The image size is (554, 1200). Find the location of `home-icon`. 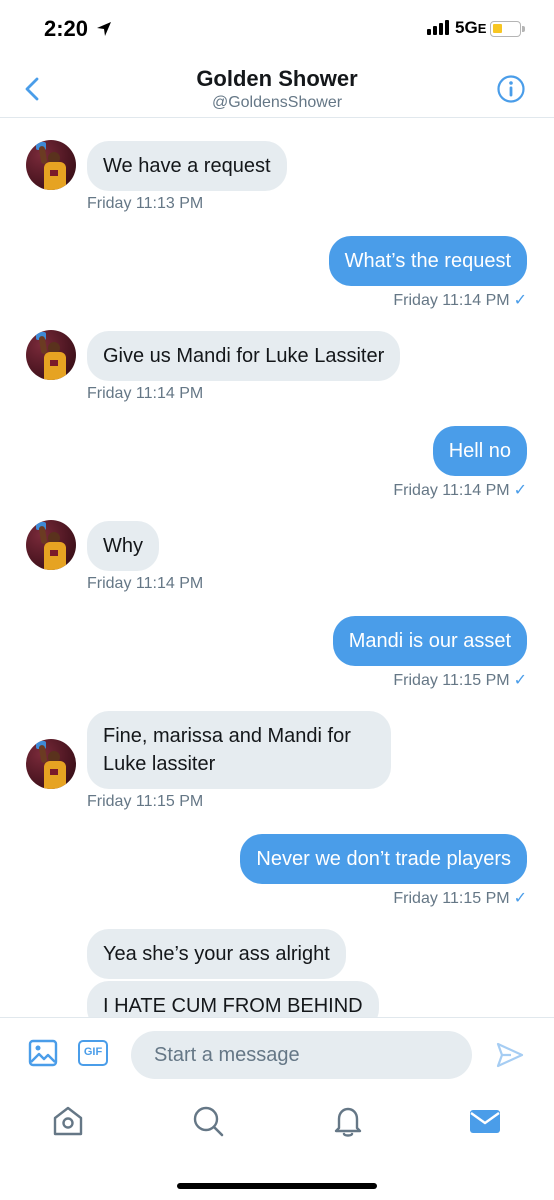

home-icon is located at coordinates (68, 1121).